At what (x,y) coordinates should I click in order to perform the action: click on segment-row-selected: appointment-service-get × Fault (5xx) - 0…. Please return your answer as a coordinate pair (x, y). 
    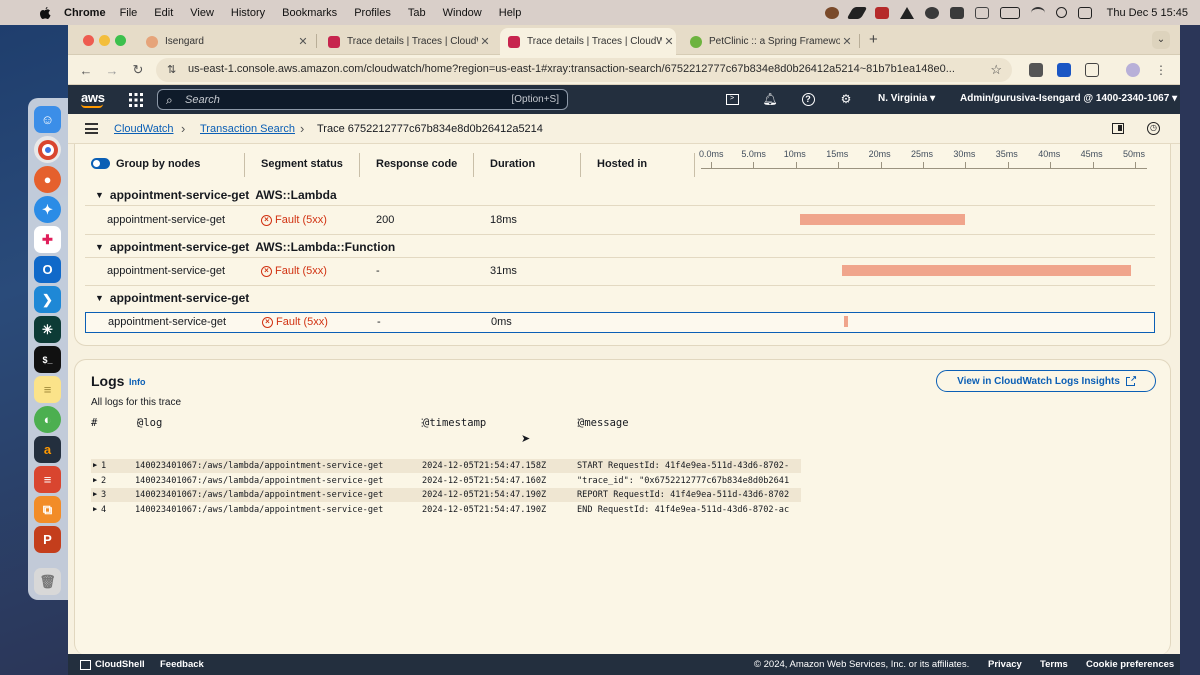
    Looking at the image, I should click on (620, 322).